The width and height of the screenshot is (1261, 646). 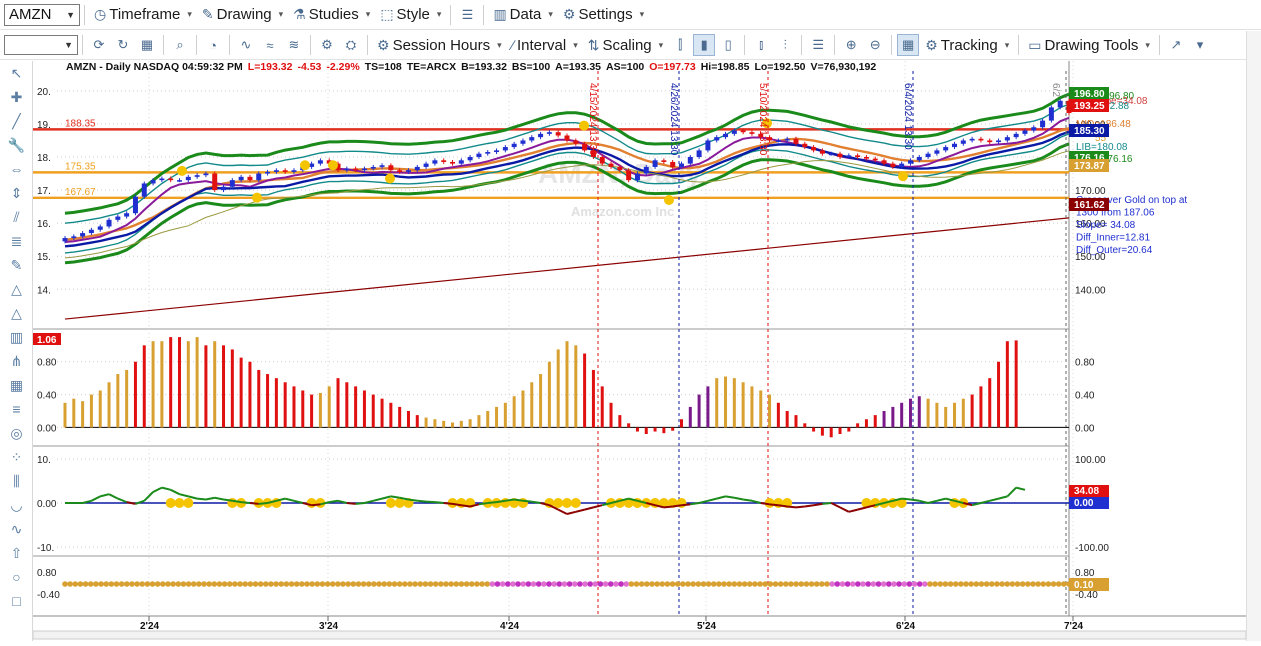 I want to click on refresh-icon: ⟳, so click(x=99, y=45).